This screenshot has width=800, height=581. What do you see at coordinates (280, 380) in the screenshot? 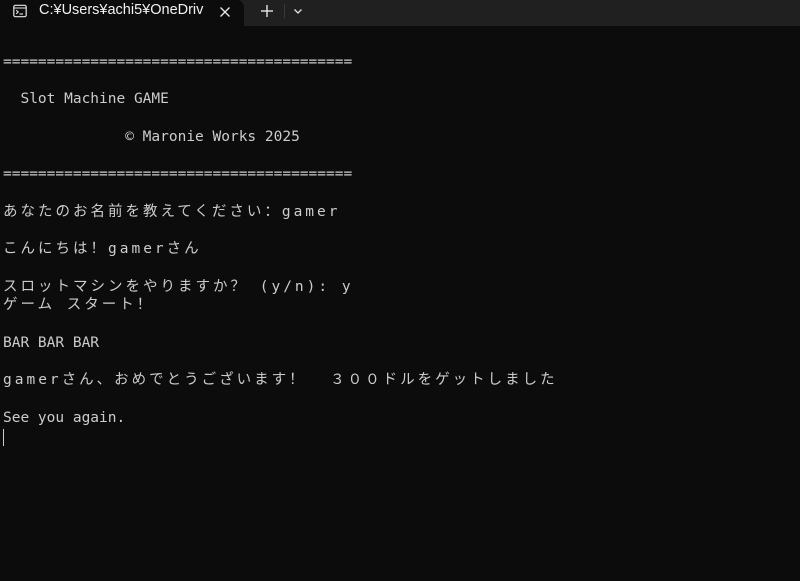
I see `win-message: gamerさん、おめでとうございます！ ３００ドルをゲットしました` at bounding box center [280, 380].